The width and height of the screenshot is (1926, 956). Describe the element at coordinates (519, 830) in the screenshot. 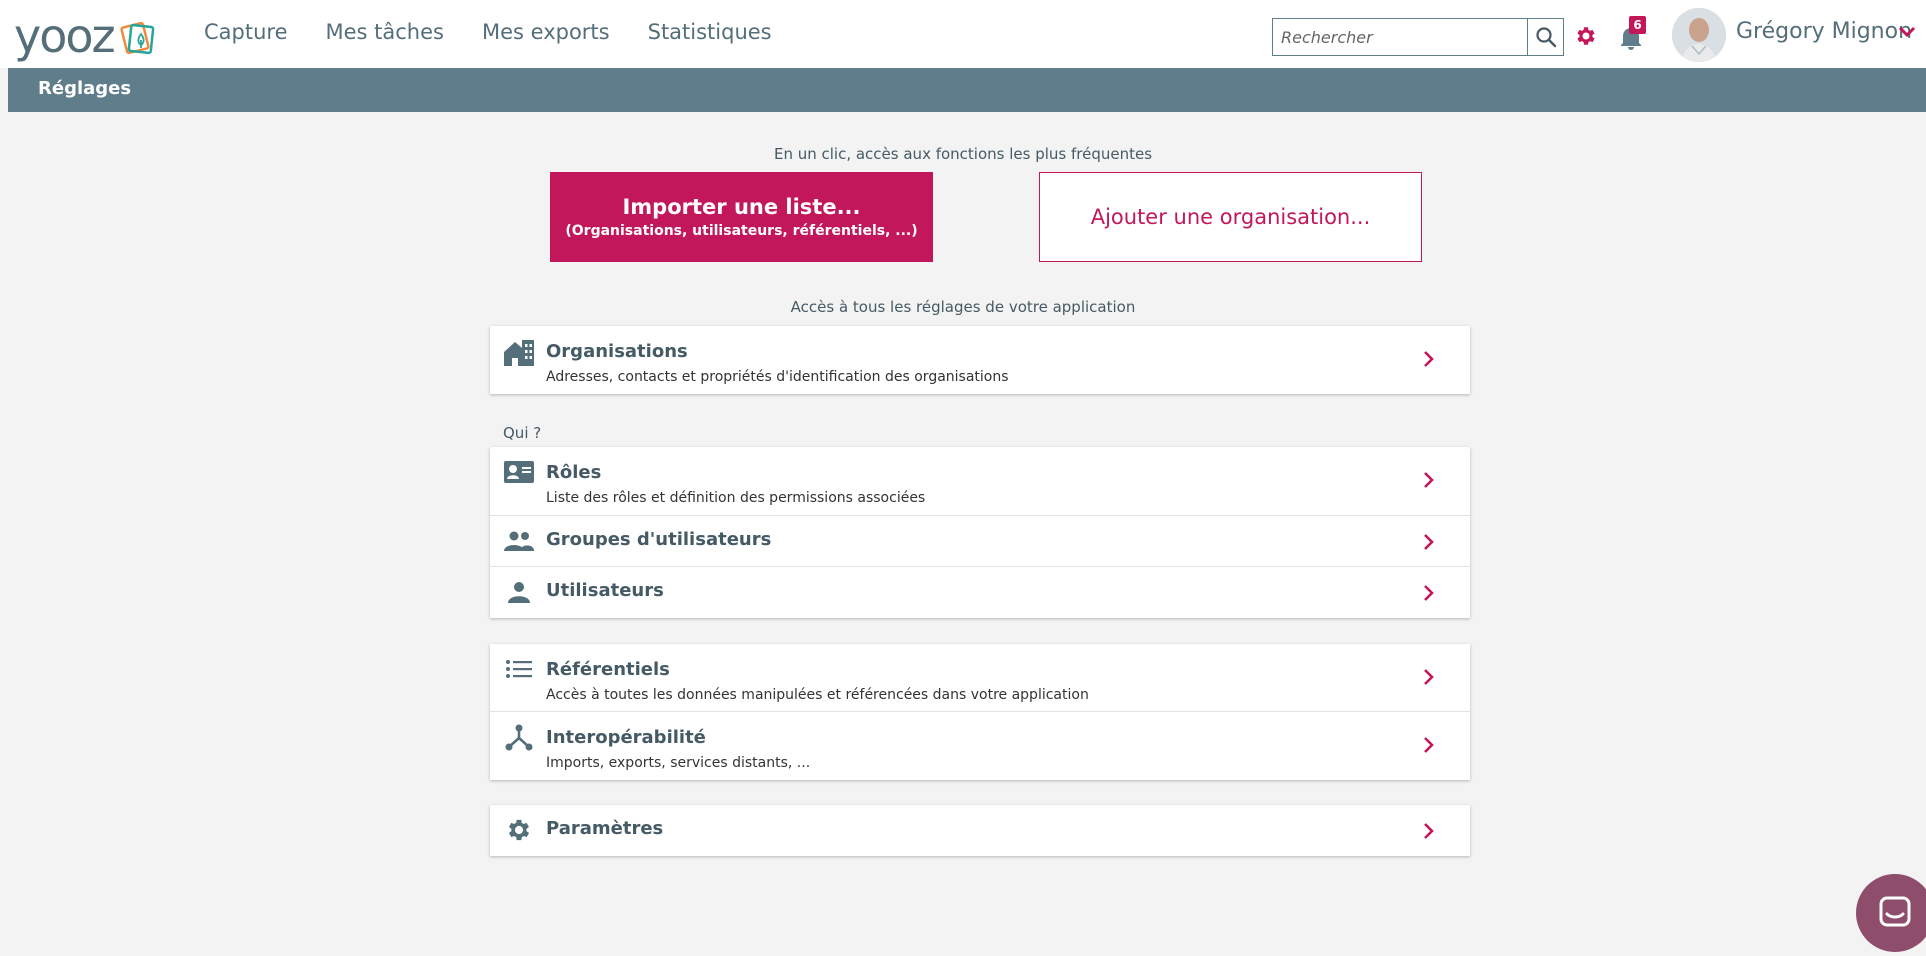

I see `gear-icon` at that location.